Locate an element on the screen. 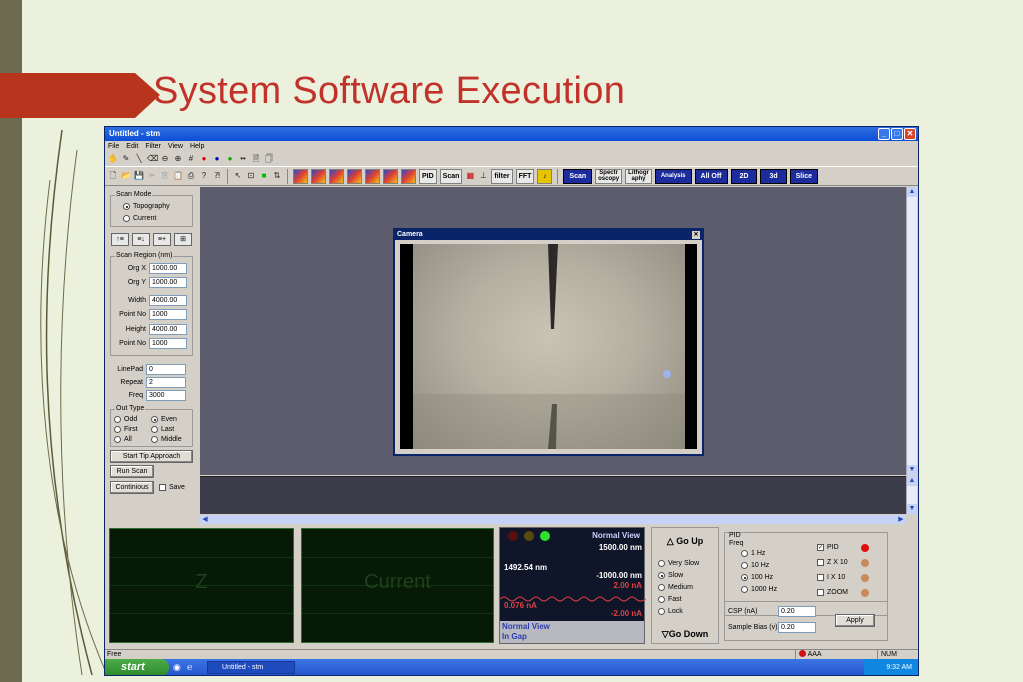 This screenshot has height=682, width=1023. scan-icon-button: Scan is located at coordinates (451, 176).